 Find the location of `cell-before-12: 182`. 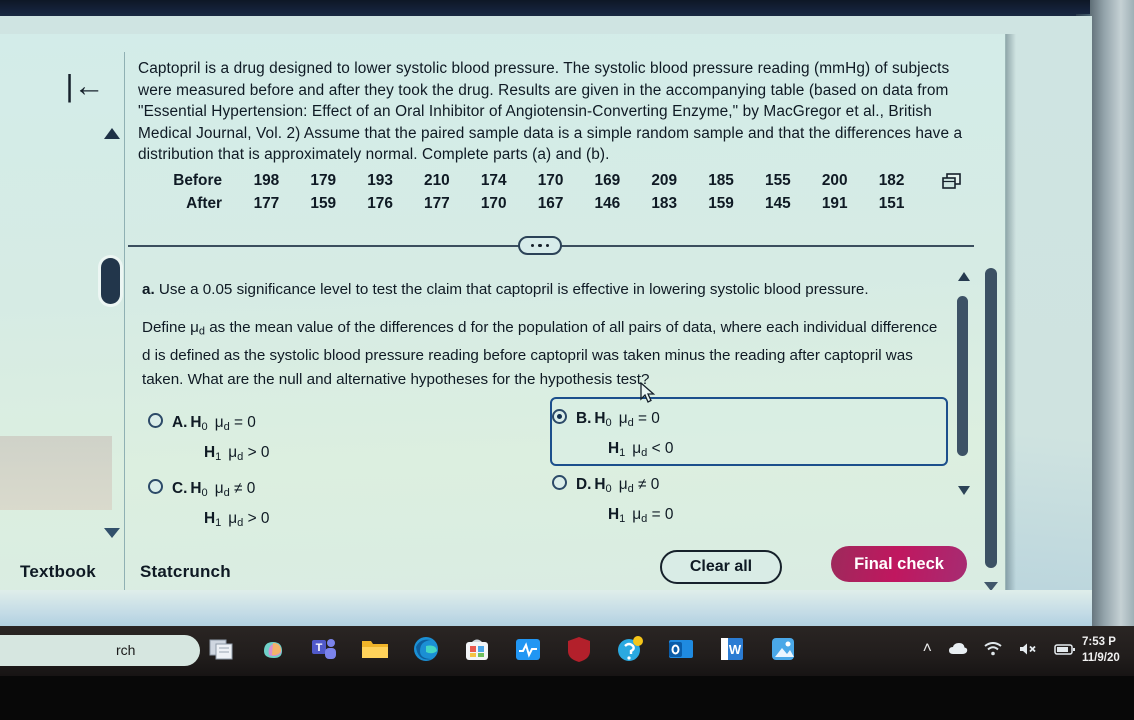

cell-before-12: 182 is located at coordinates (891, 180).